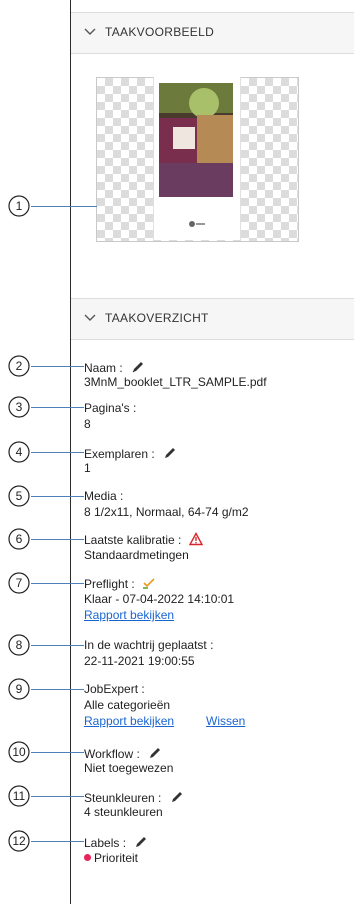  I want to click on priority-label-text: Prioriteit, so click(116, 858).